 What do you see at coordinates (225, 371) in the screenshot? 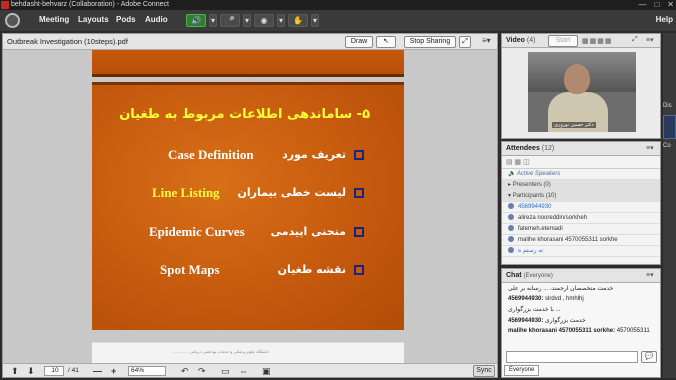
I see `fit-page-icon: ▭` at bounding box center [225, 371].